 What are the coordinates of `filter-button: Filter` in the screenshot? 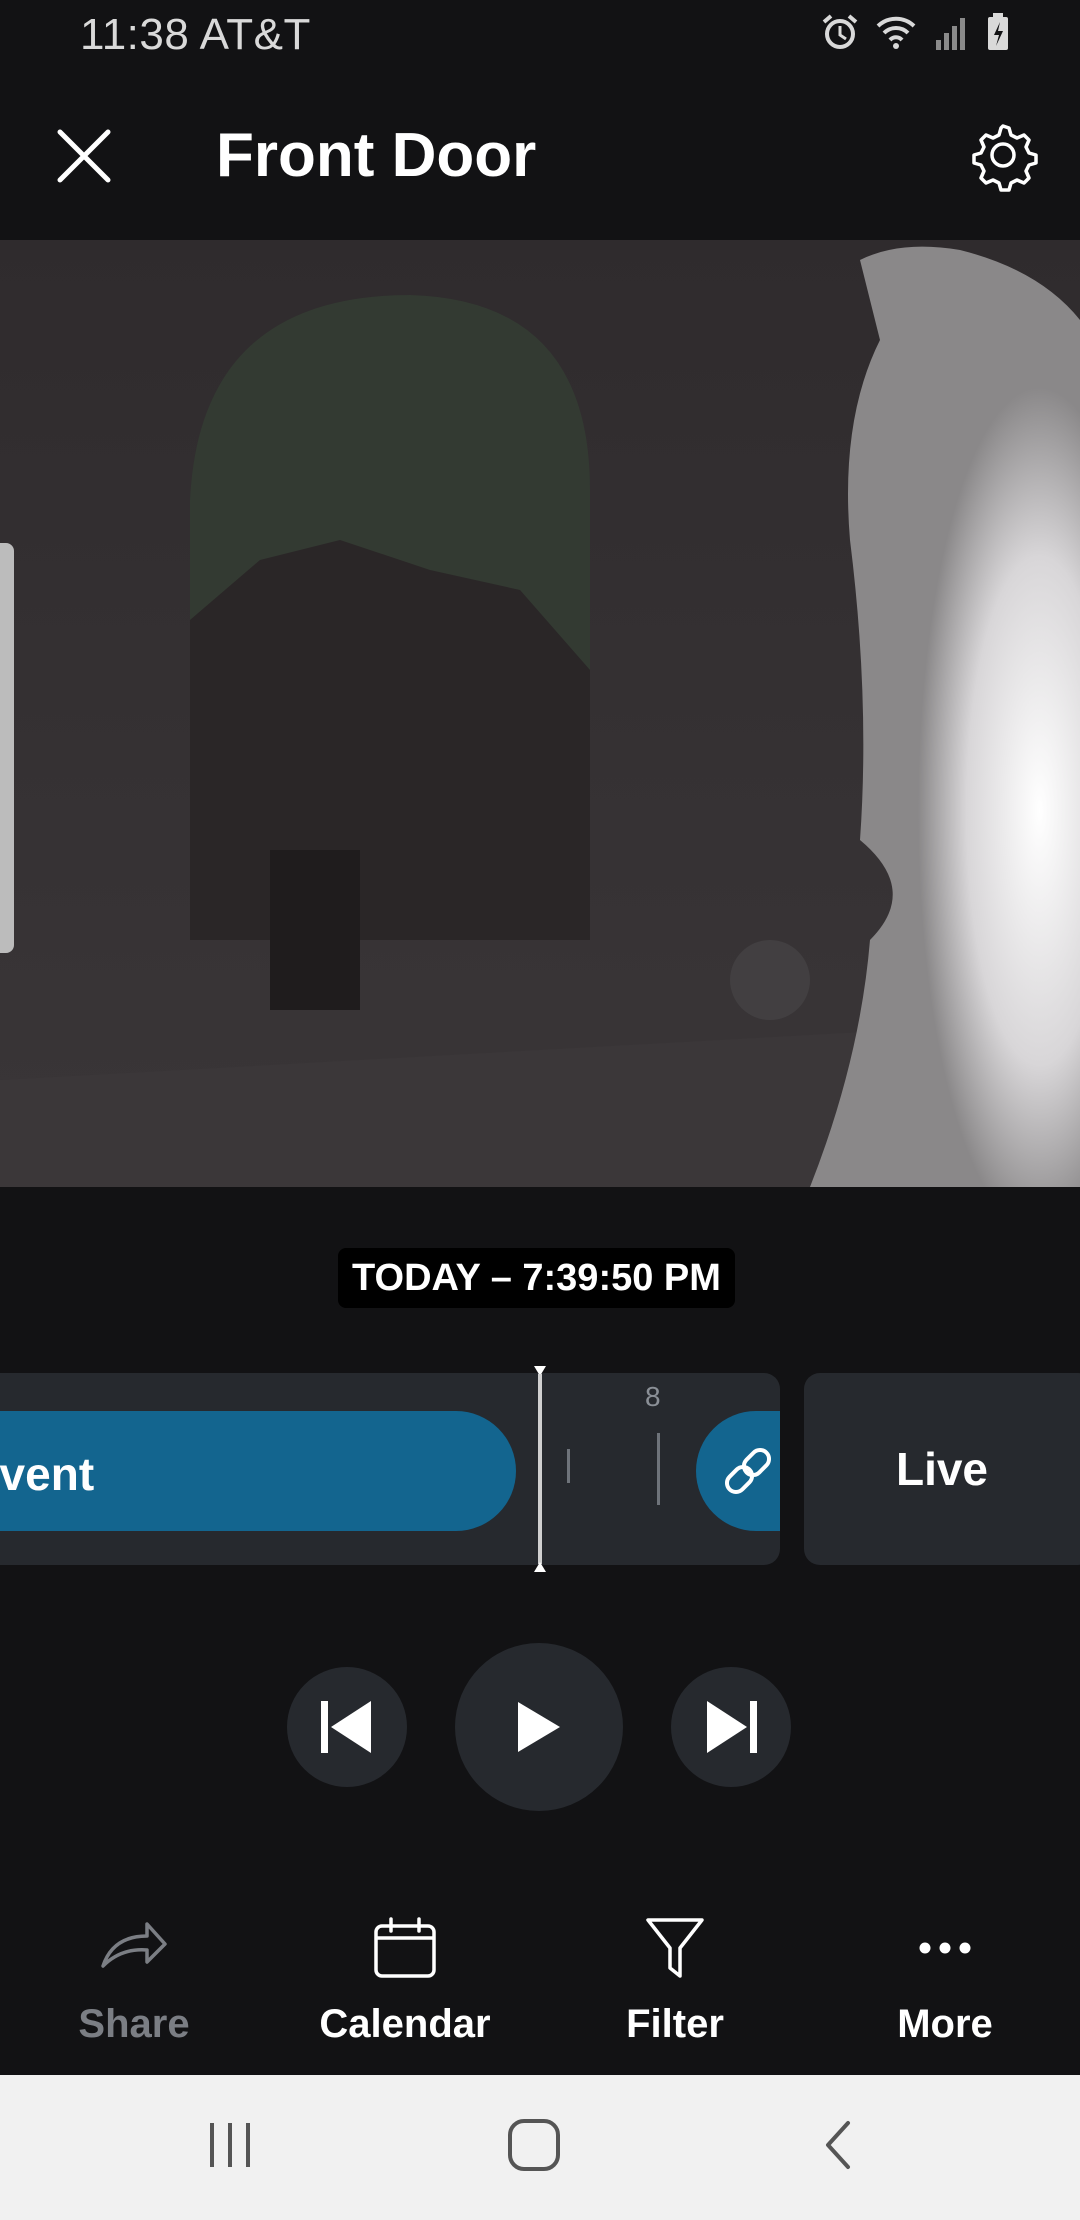 It's located at (675, 1977).